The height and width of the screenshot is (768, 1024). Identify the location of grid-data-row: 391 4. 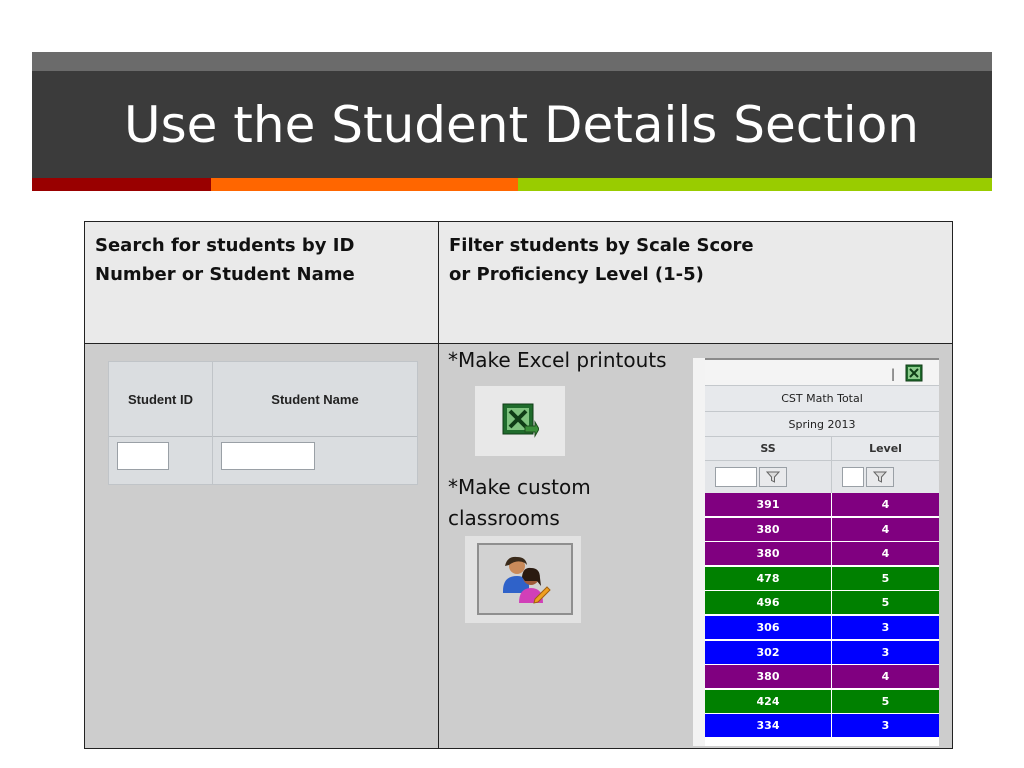
(822, 505).